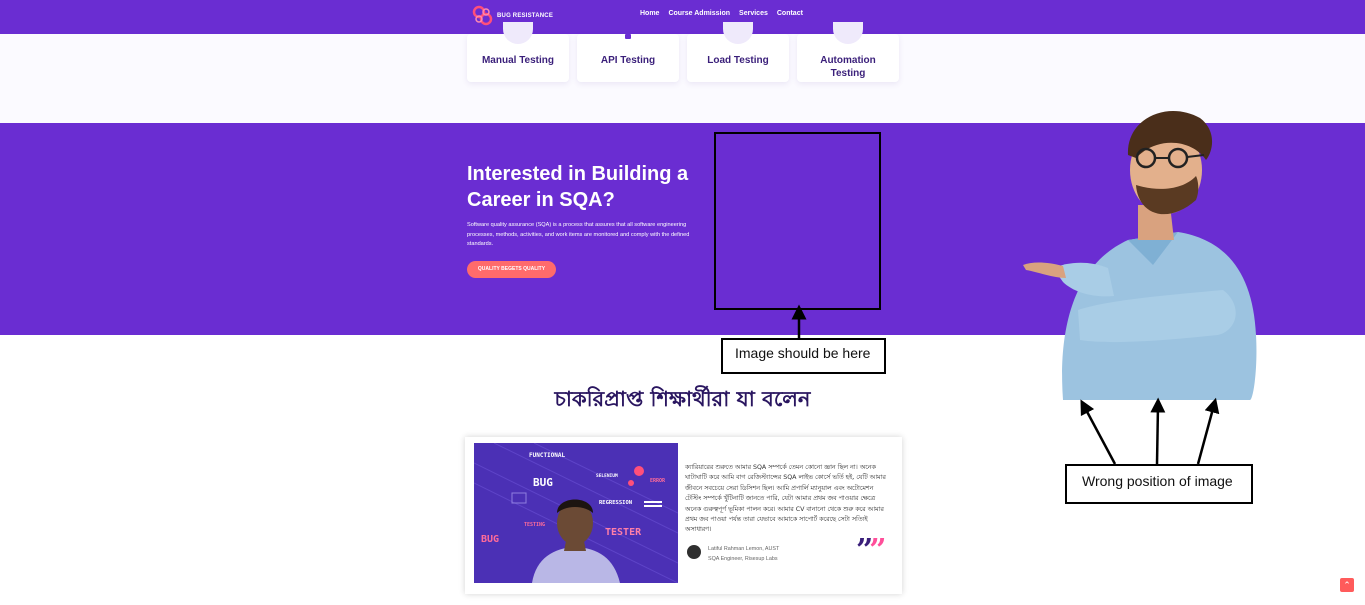 The height and width of the screenshot is (605, 1365). Describe the element at coordinates (743, 559) in the screenshot. I see `author-role: SQA Engineer, Risesup Labs` at that location.